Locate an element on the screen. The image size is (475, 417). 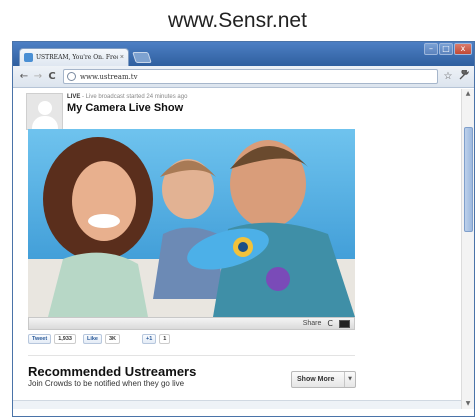
live-status-text: - Live broadcast started 24 minutes ago is located at coordinates (134, 97).